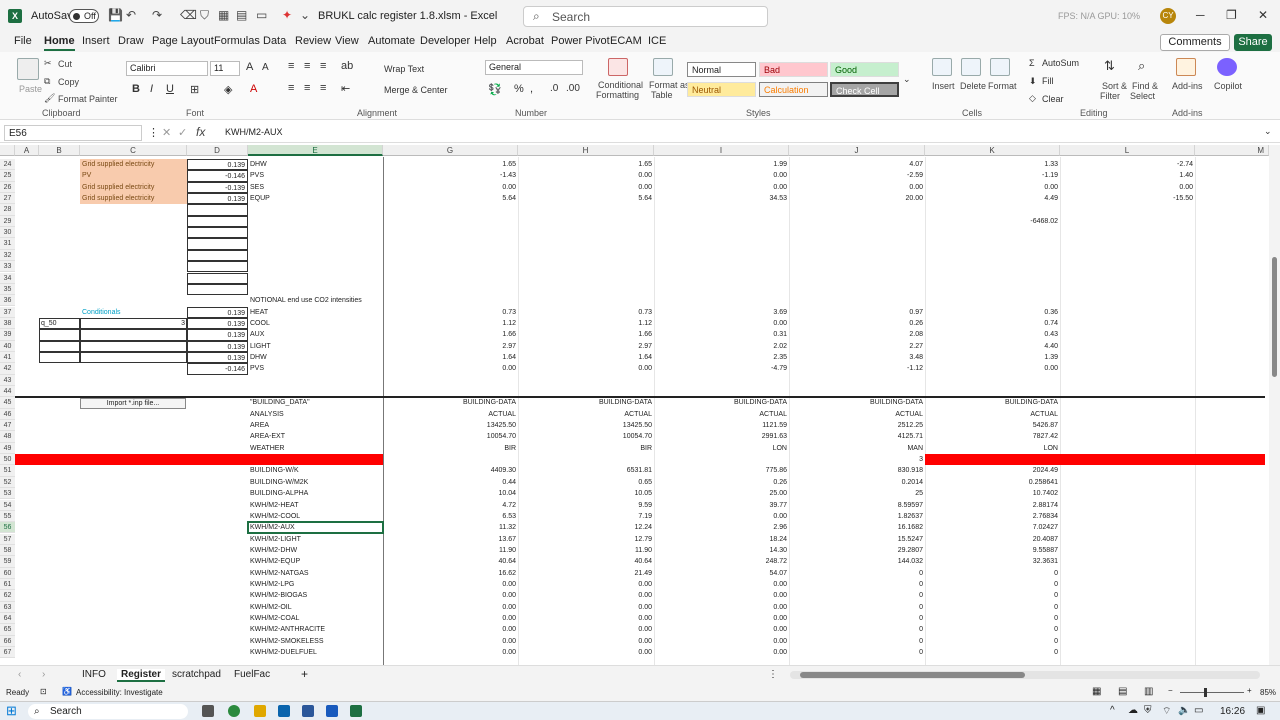 This screenshot has height=720, width=1280. I want to click on row-header: 58, so click(7, 550).